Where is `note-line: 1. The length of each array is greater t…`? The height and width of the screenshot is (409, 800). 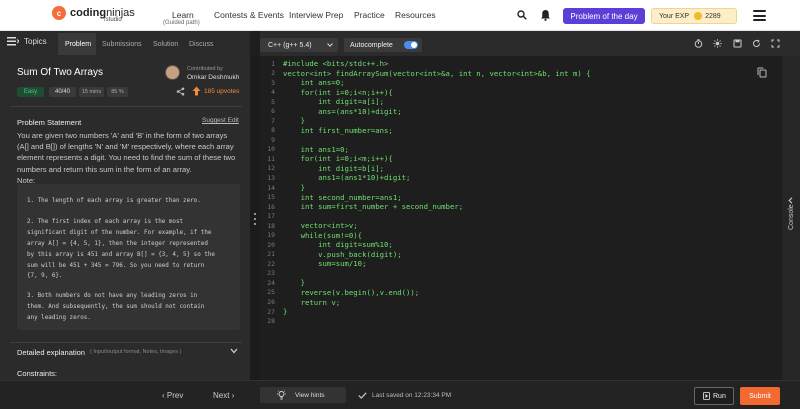
note-line: 1. The length of each array is greater t… is located at coordinates (114, 201).